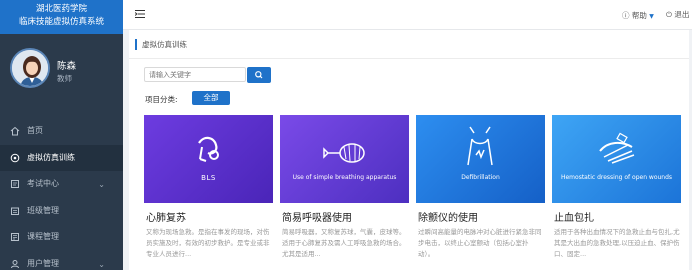 The height and width of the screenshot is (270, 692). I want to click on sidebar-item-label: 考试中心, so click(43, 183).